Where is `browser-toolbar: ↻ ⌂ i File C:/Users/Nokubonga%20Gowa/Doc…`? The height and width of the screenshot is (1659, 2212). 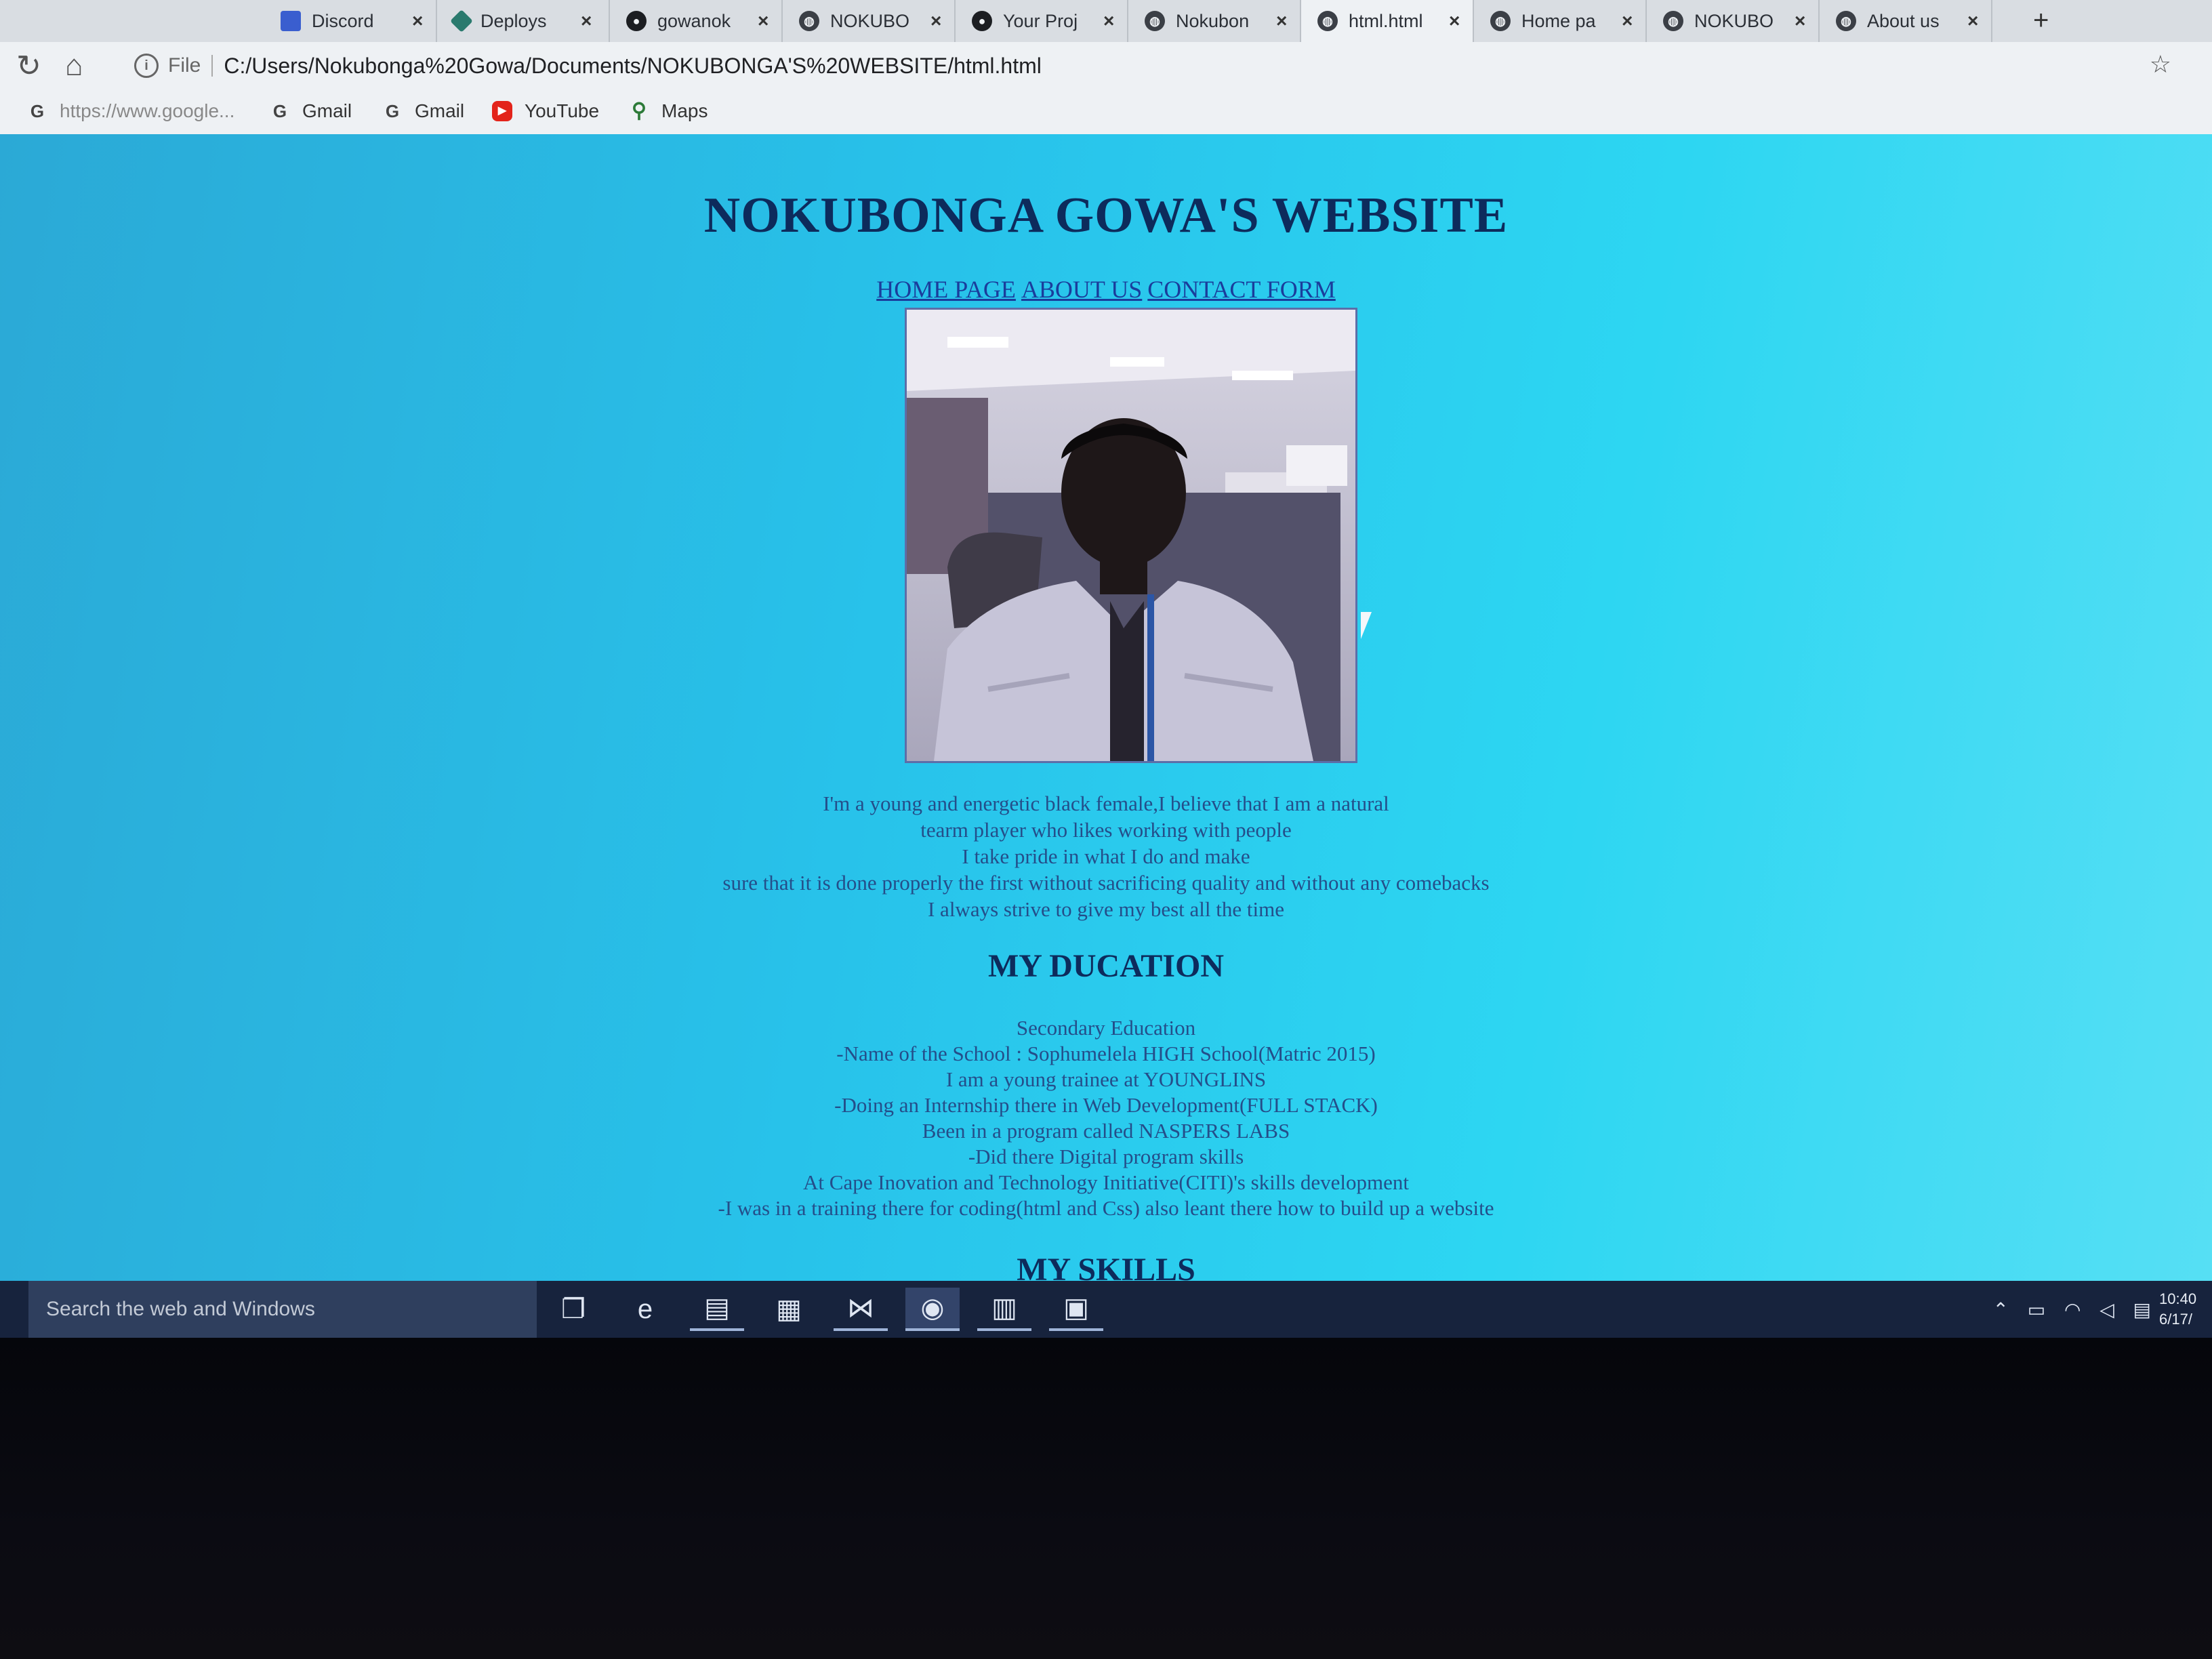 browser-toolbar: ↻ ⌂ i File C:/Users/Nokubonga%20Gowa/Doc… is located at coordinates (1106, 66).